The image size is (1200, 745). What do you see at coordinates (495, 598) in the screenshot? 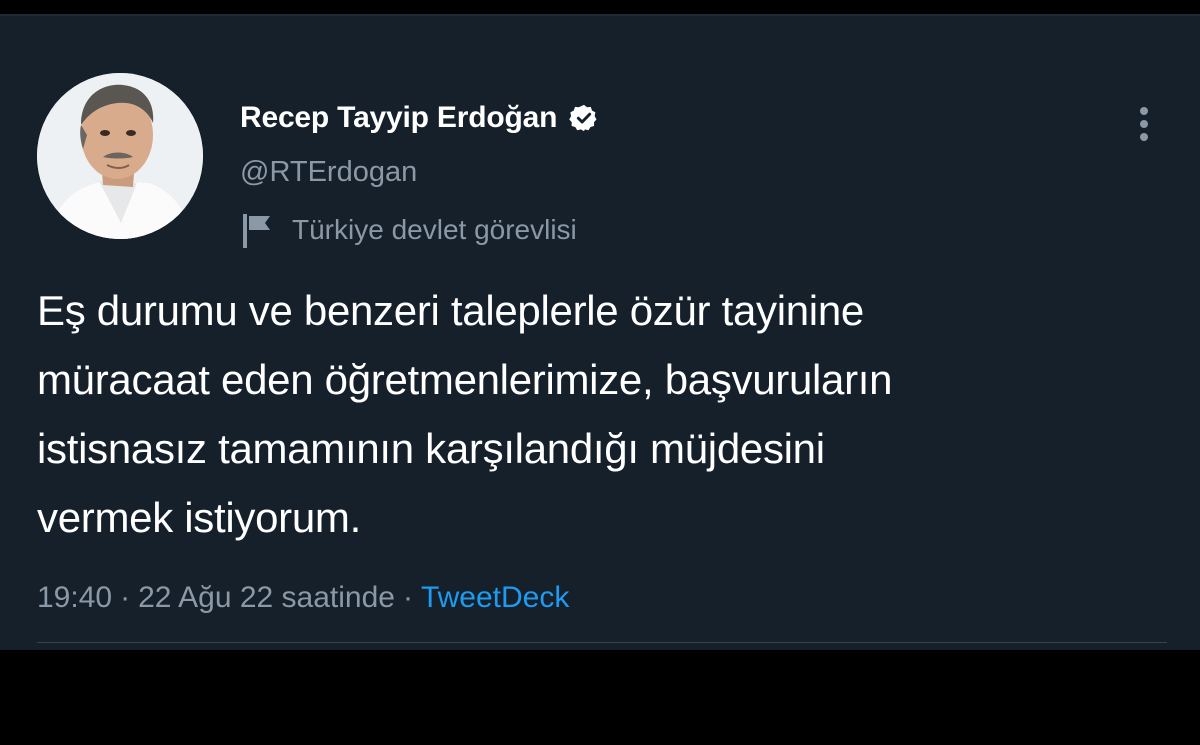
I see `tweet-source-link: TweetDeck` at bounding box center [495, 598].